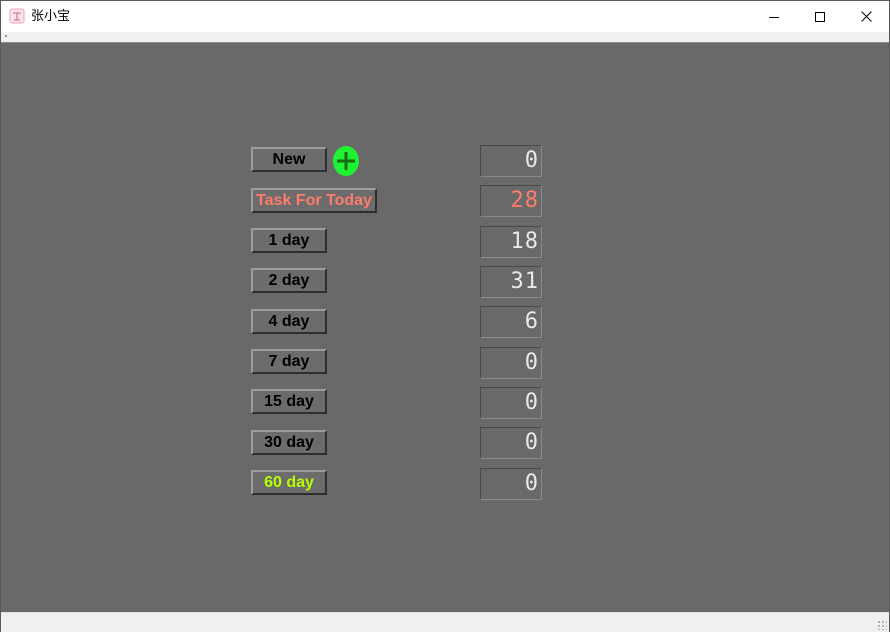  Describe the element at coordinates (524, 200) in the screenshot. I see `counter-value: 28` at that location.